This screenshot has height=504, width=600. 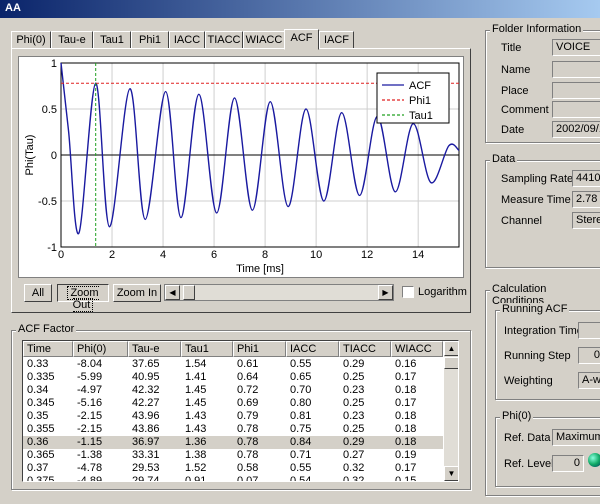 I want to click on table-cell: 0.75, so click(x=301, y=429).